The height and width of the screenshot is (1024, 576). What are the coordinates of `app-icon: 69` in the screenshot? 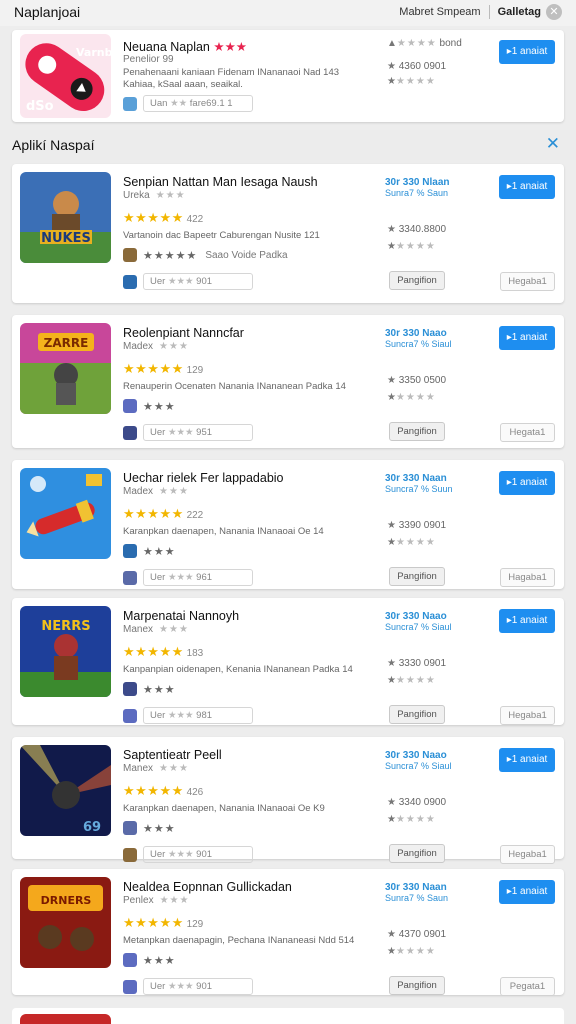 It's located at (65, 790).